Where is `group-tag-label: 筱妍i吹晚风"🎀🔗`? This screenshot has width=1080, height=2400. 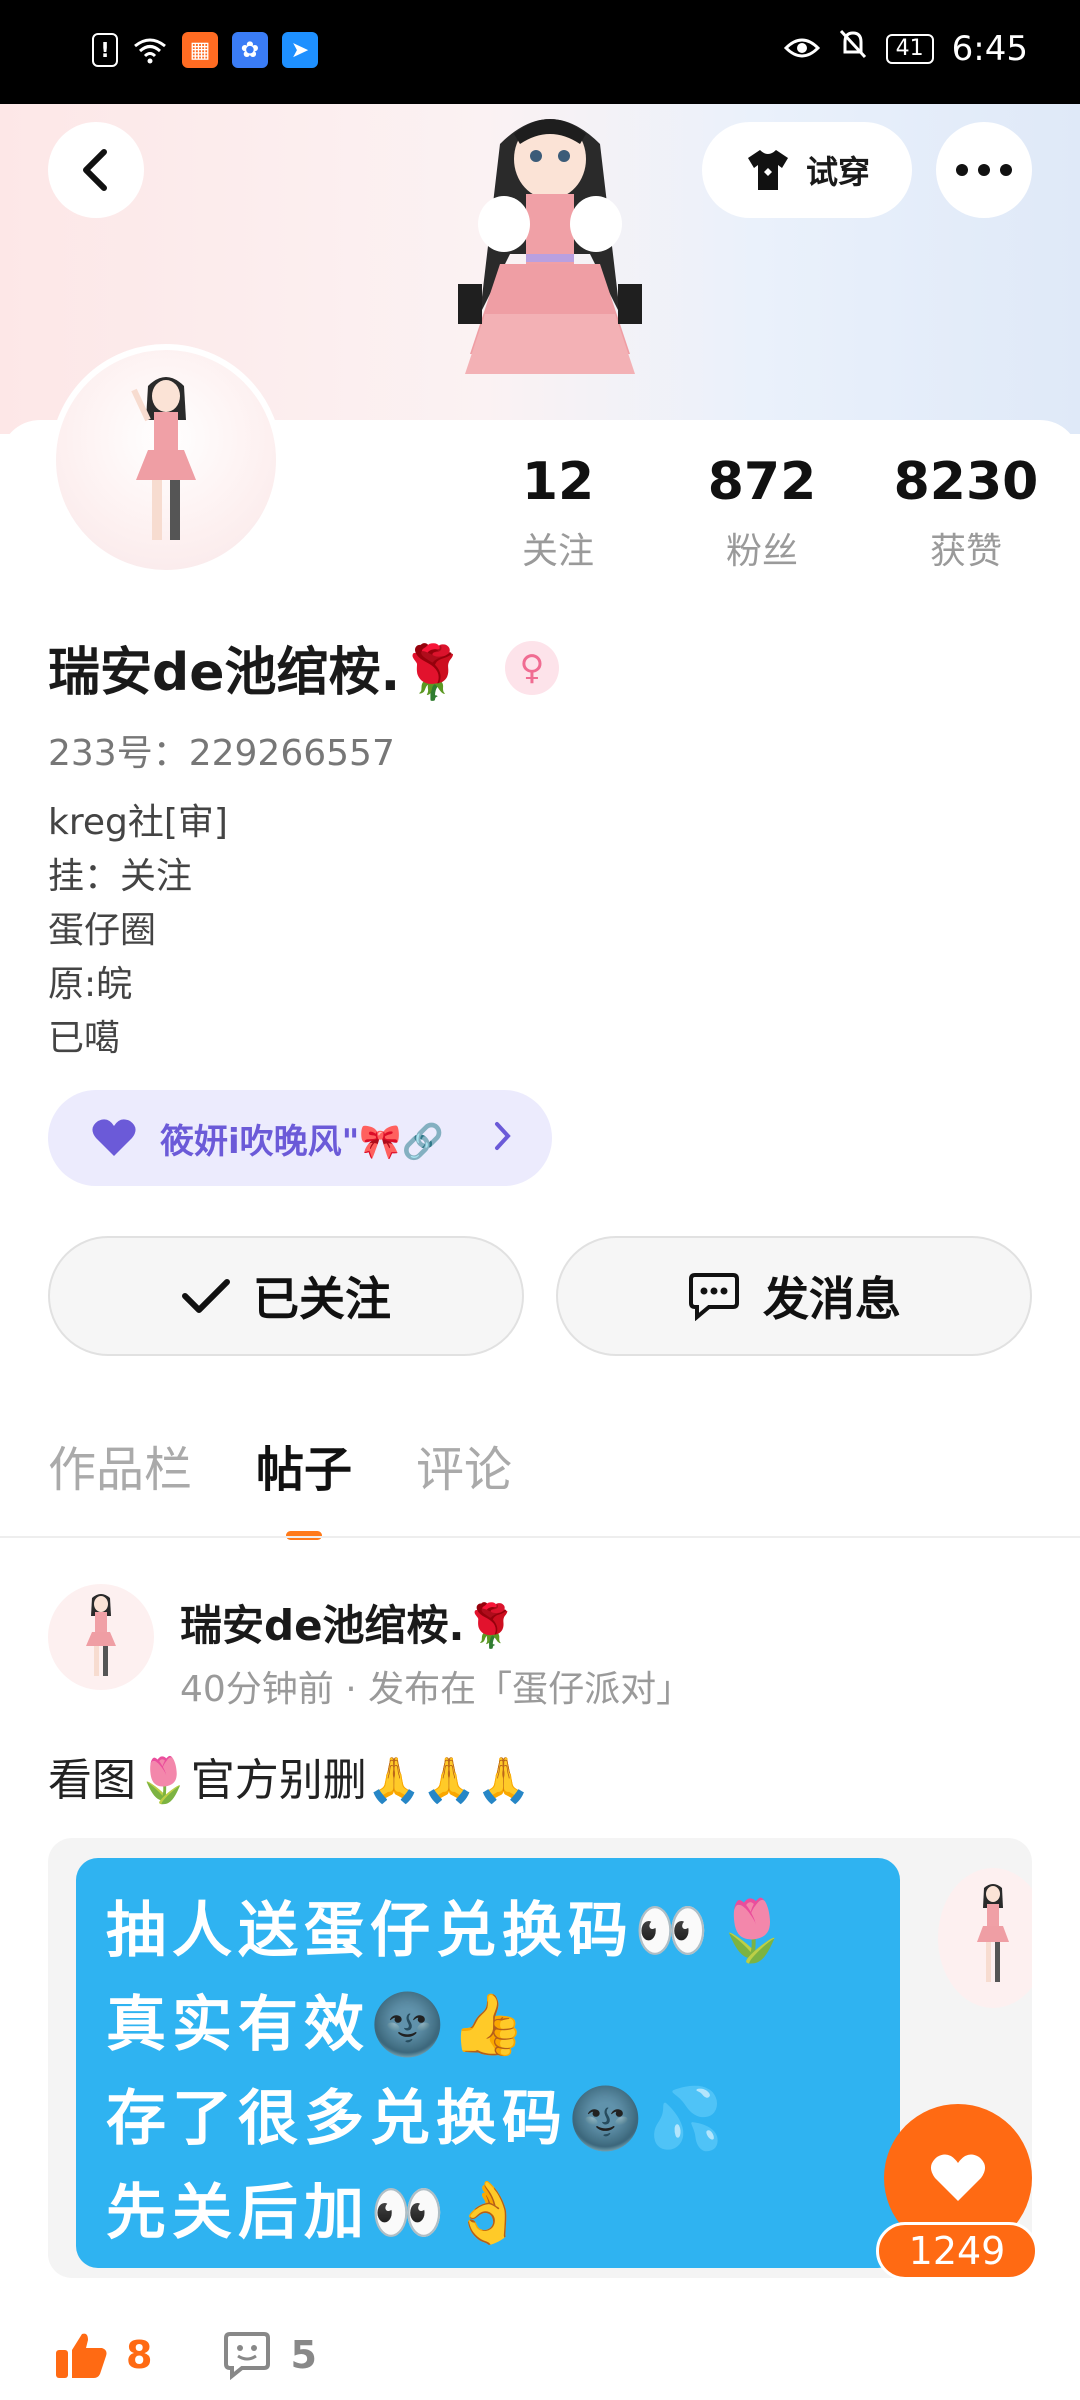
group-tag-label: 筱妍i吹晚风"🎀🔗 is located at coordinates (302, 1141).